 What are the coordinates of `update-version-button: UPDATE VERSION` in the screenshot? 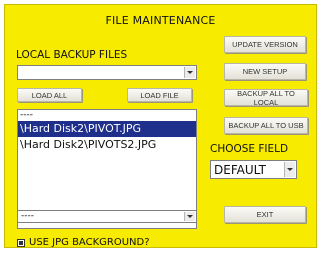 It's located at (265, 44).